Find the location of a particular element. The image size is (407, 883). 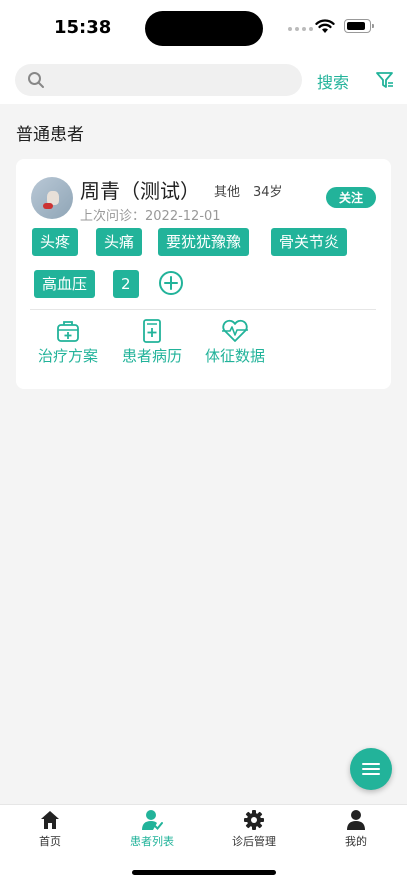

treatment-plan-button: 治疗方案 is located at coordinates (68, 342).